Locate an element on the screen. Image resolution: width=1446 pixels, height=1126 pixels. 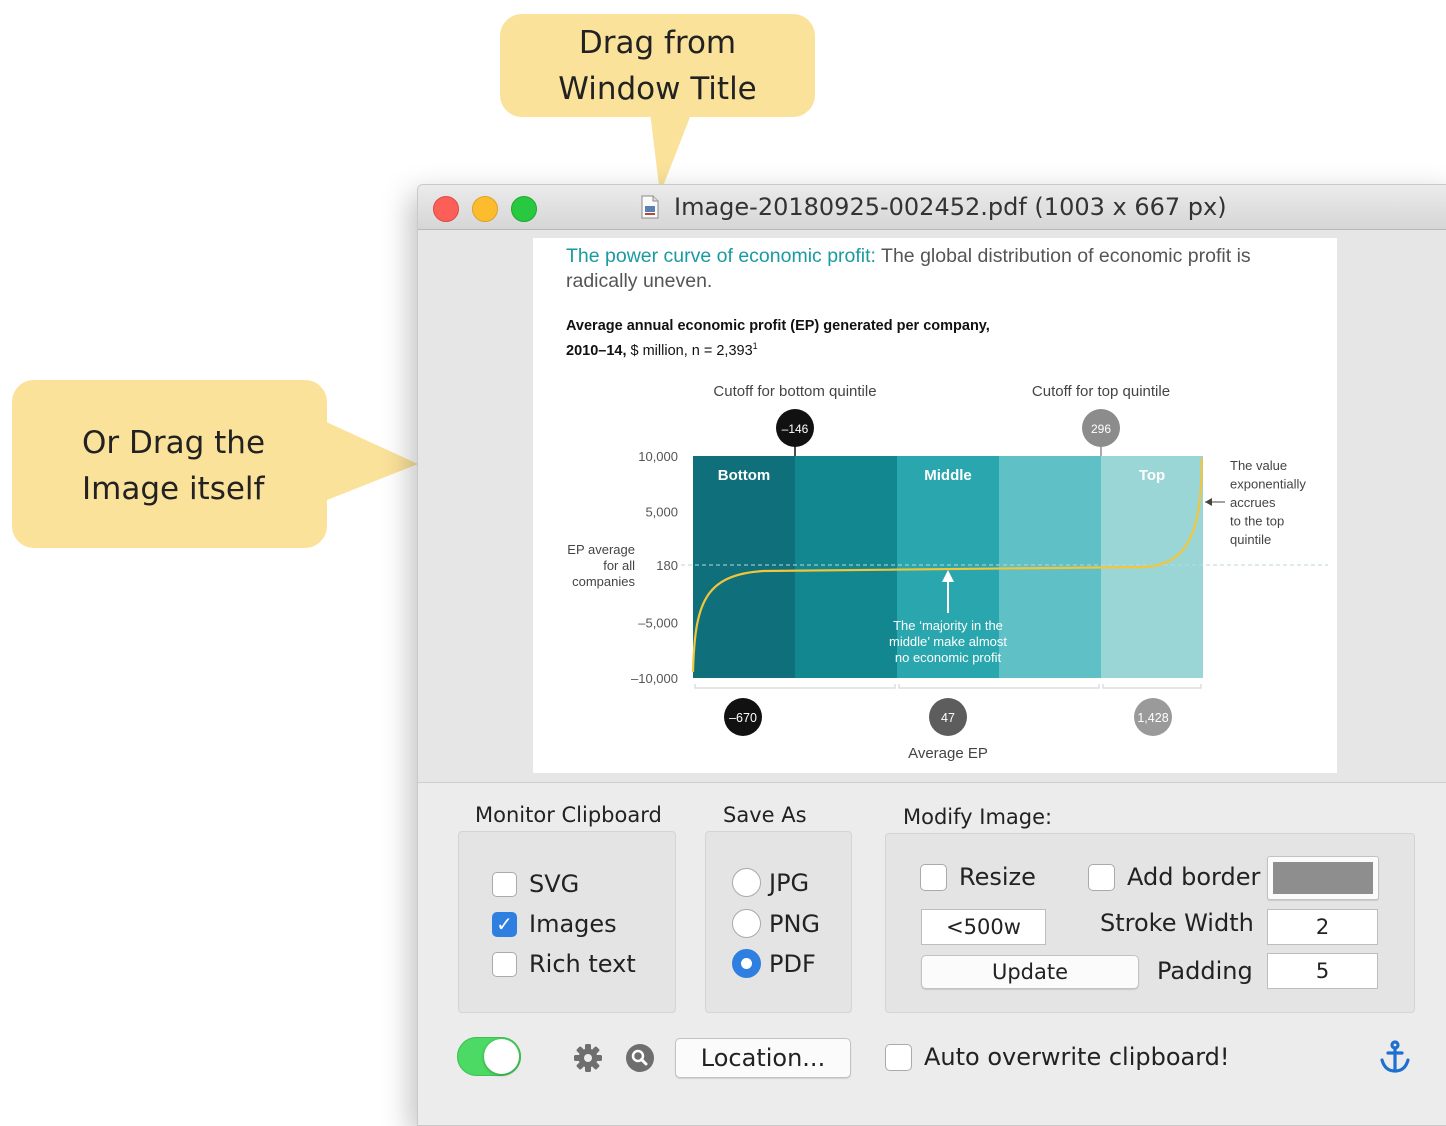
average-label: Average EP is located at coordinates (948, 753).